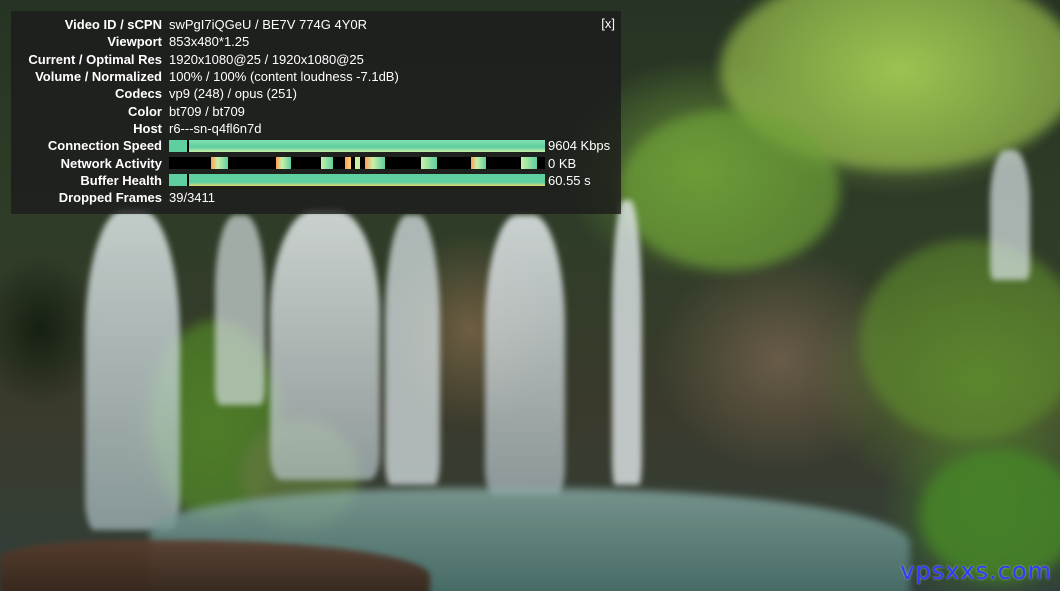  Describe the element at coordinates (104, 146) in the screenshot. I see `stats-label: Connection Speed` at that location.